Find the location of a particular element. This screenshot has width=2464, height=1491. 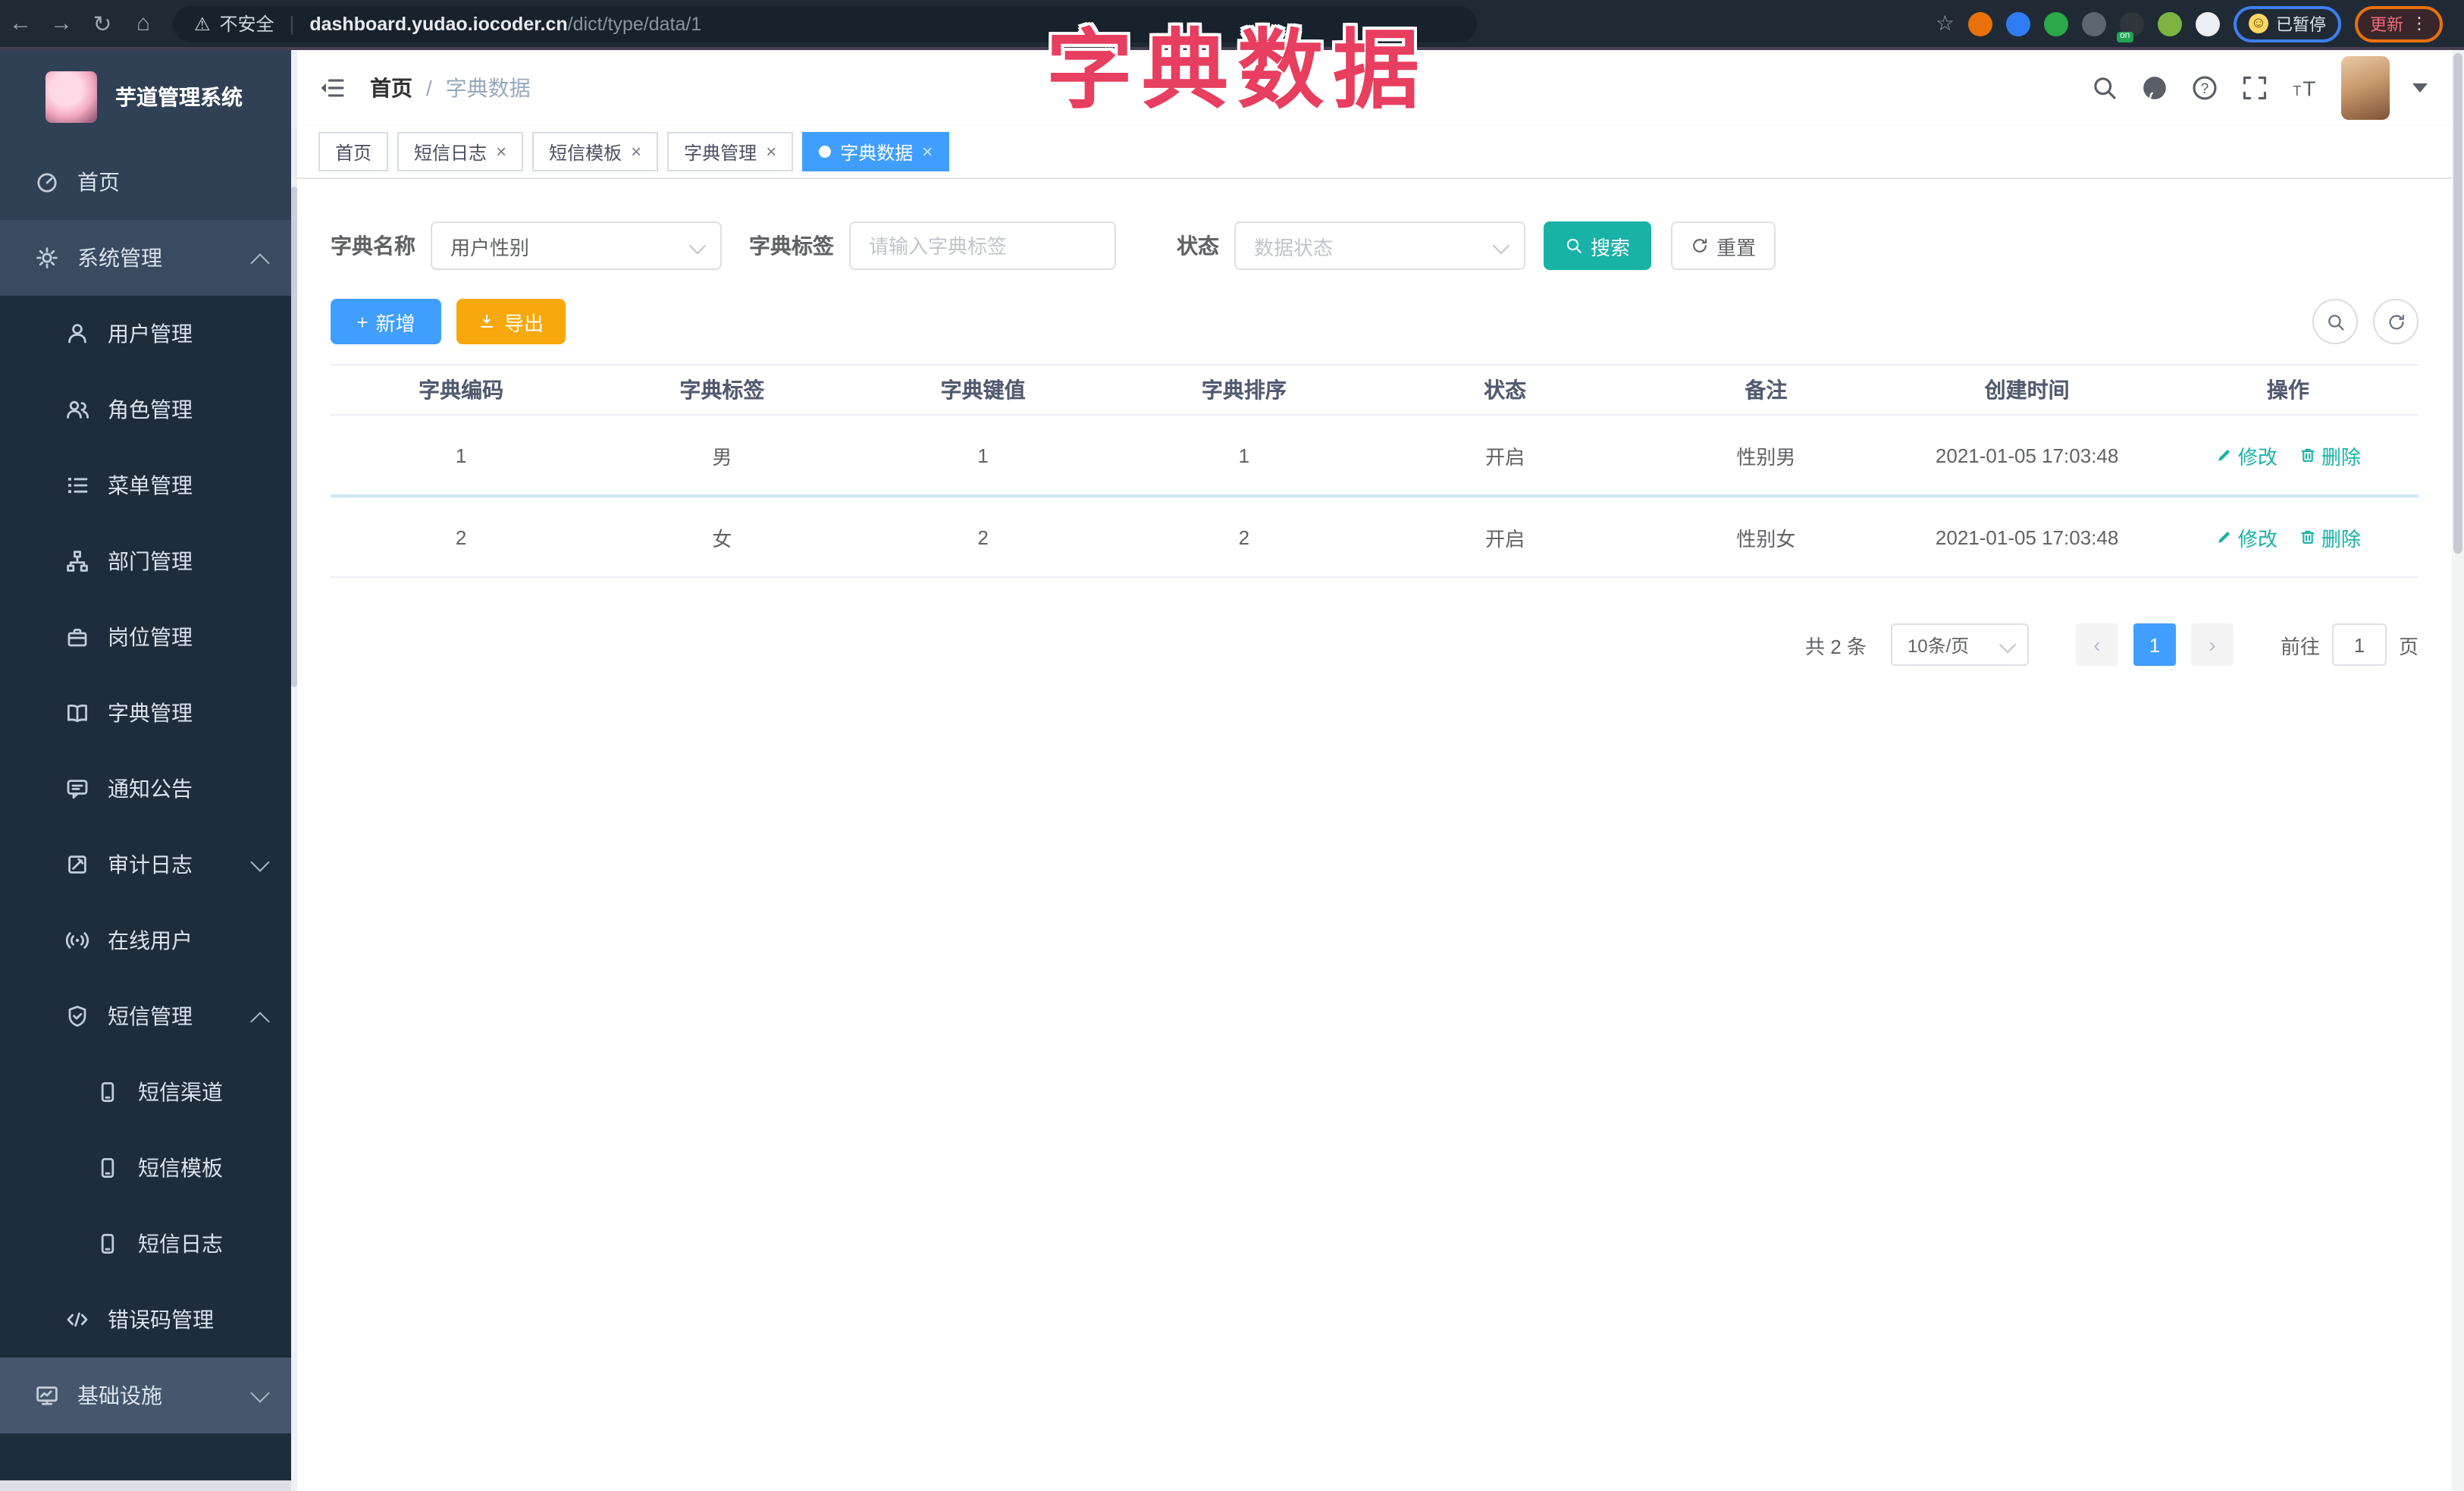

sidebar-item-1: 系统管理 is located at coordinates (148, 258).